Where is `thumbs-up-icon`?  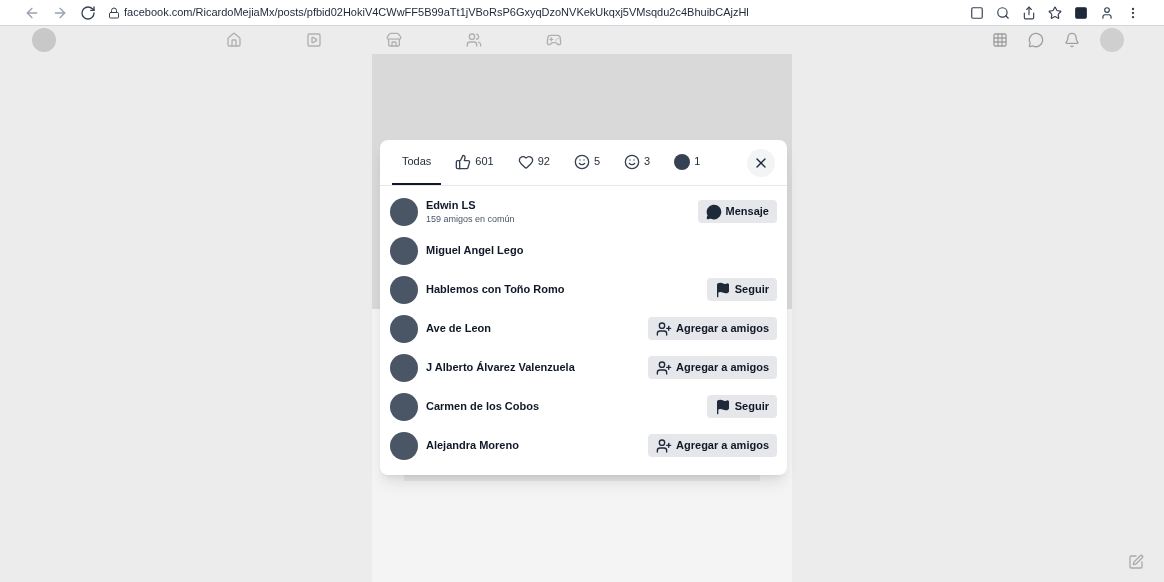 thumbs-up-icon is located at coordinates (463, 161).